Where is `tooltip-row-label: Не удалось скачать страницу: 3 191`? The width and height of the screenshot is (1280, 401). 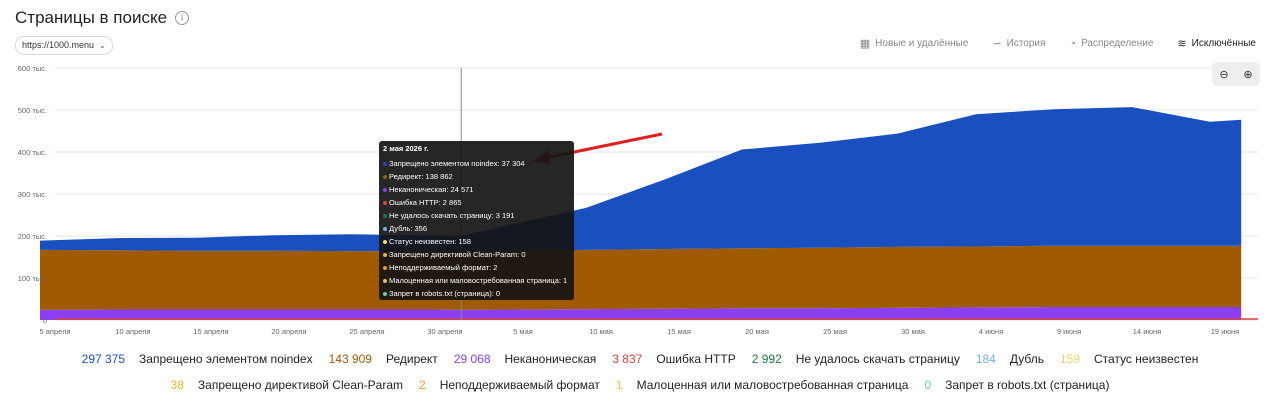
tooltip-row-label: Не удалось скачать страницу: 3 191 is located at coordinates (452, 215).